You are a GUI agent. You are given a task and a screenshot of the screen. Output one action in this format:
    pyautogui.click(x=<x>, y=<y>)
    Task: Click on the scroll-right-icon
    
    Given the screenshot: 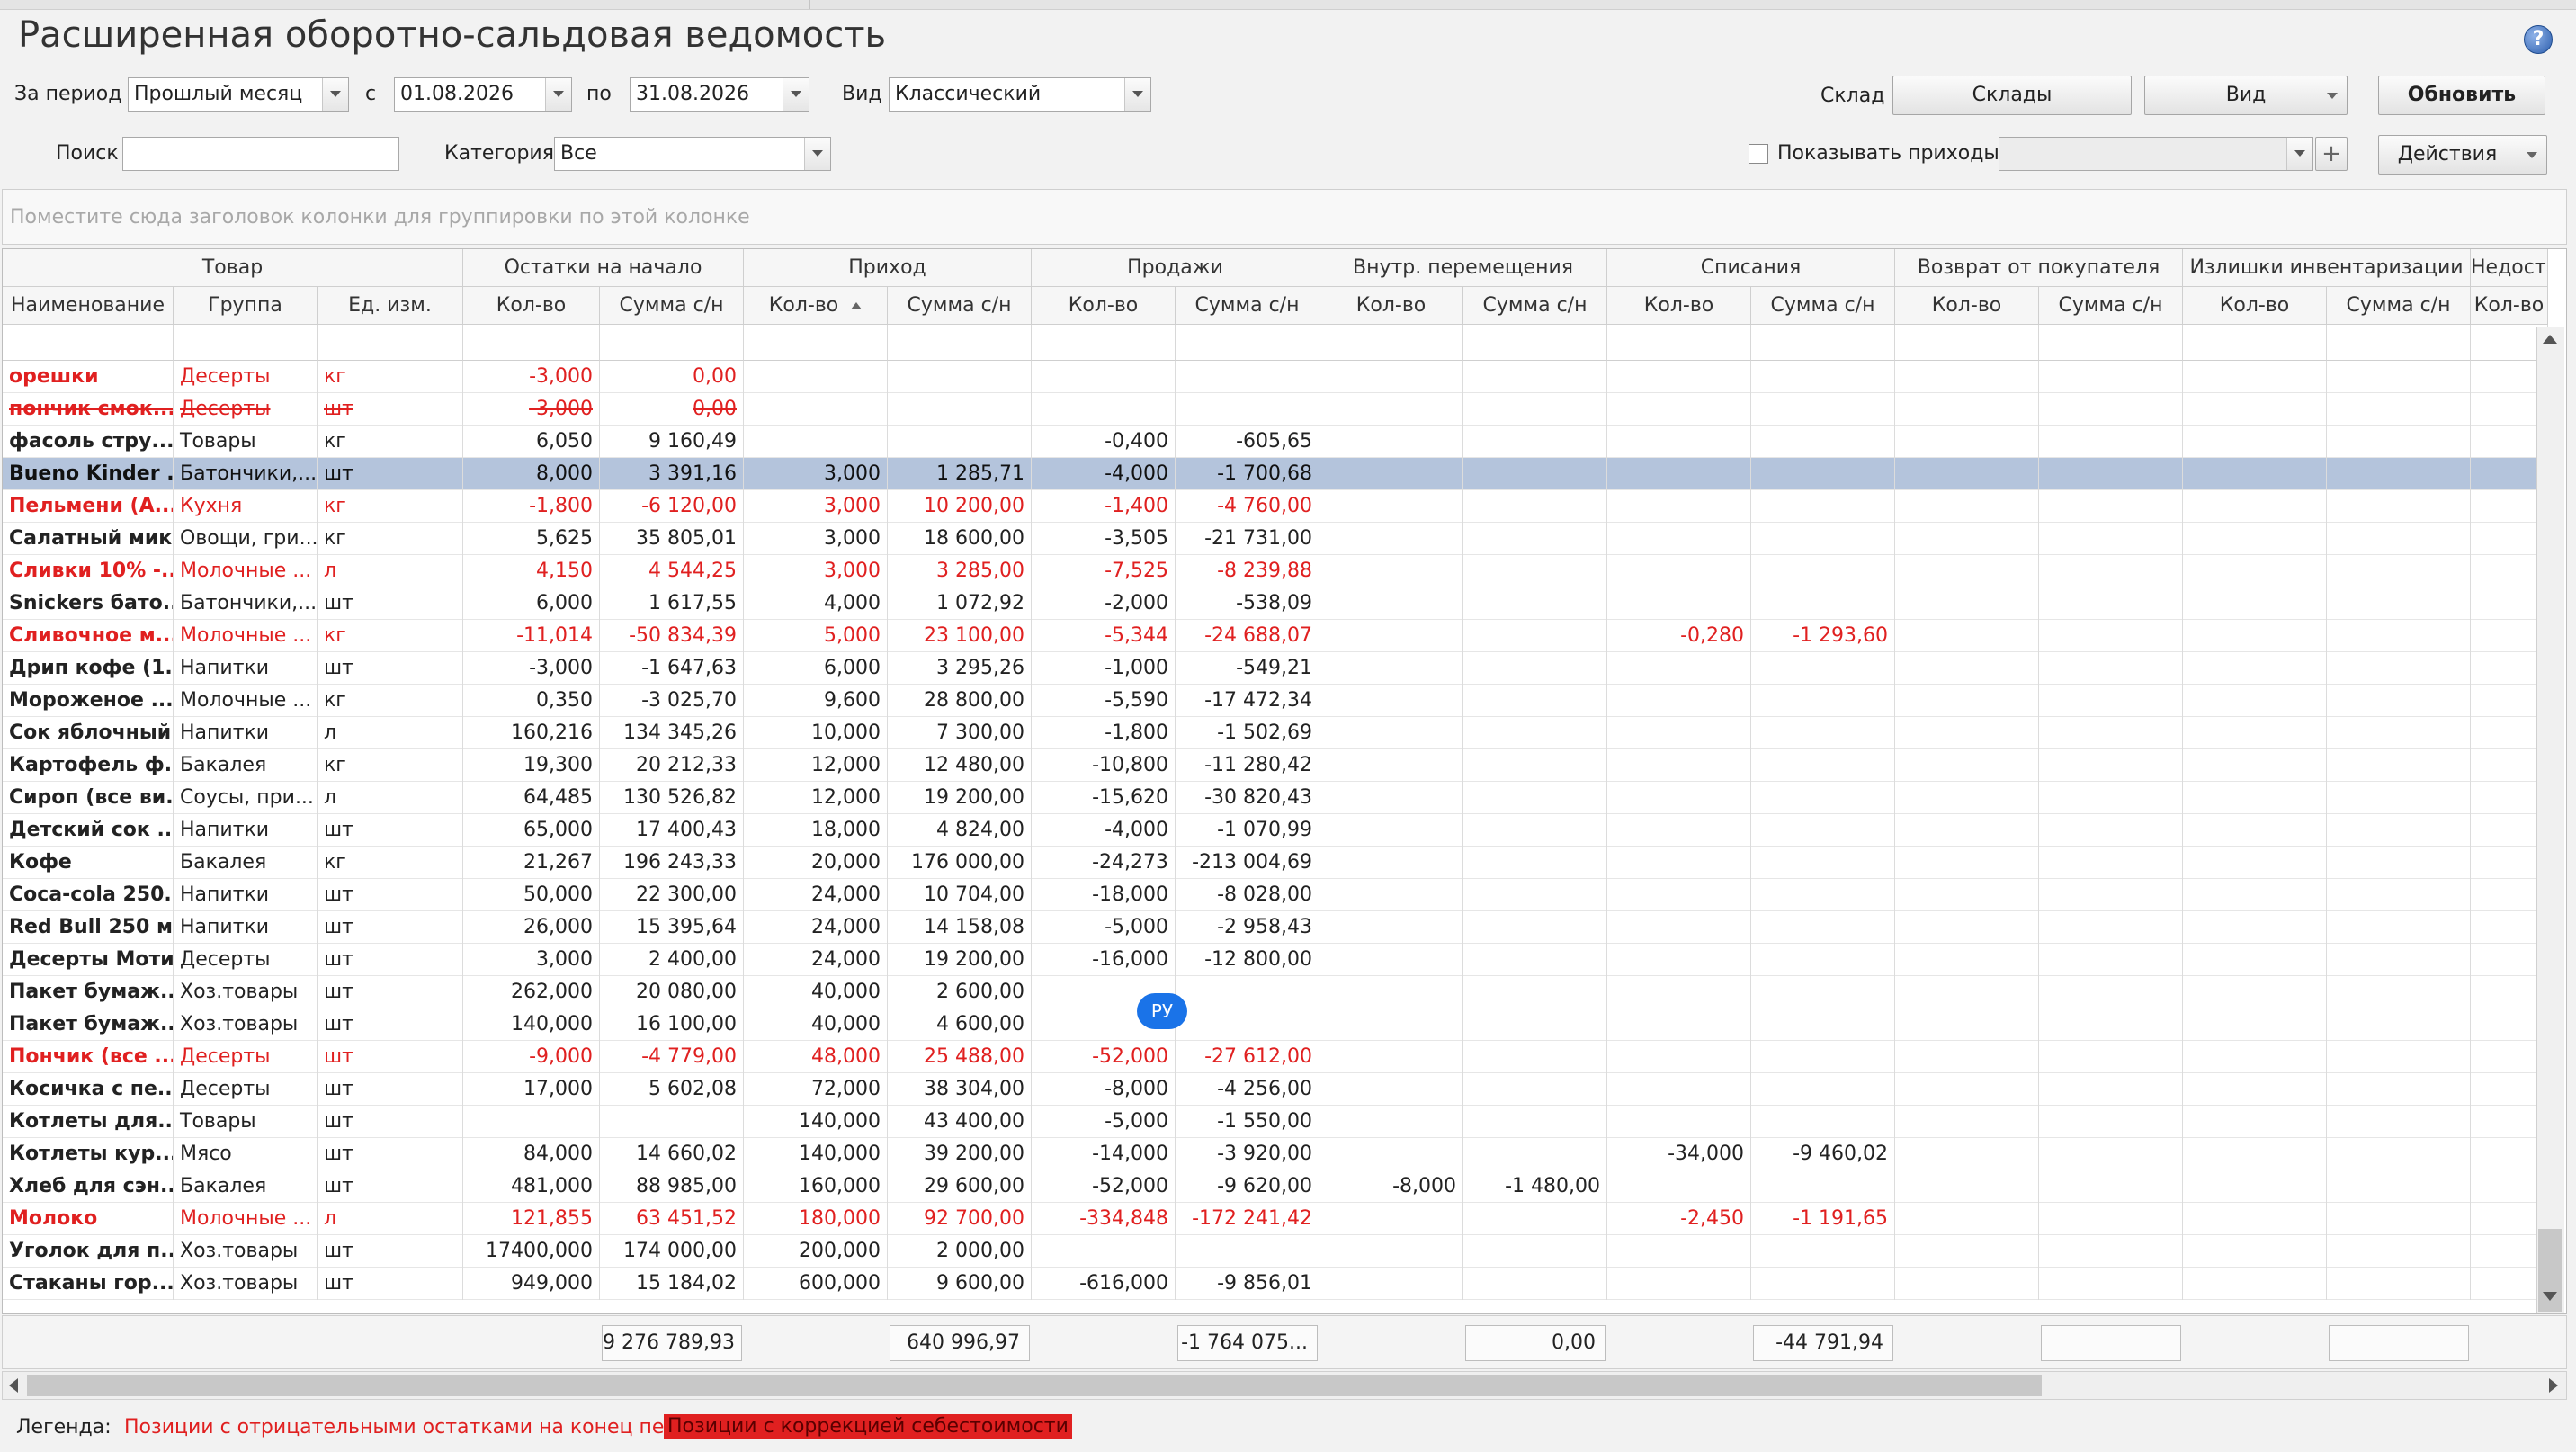 What is the action you would take?
    pyautogui.click(x=2553, y=1385)
    